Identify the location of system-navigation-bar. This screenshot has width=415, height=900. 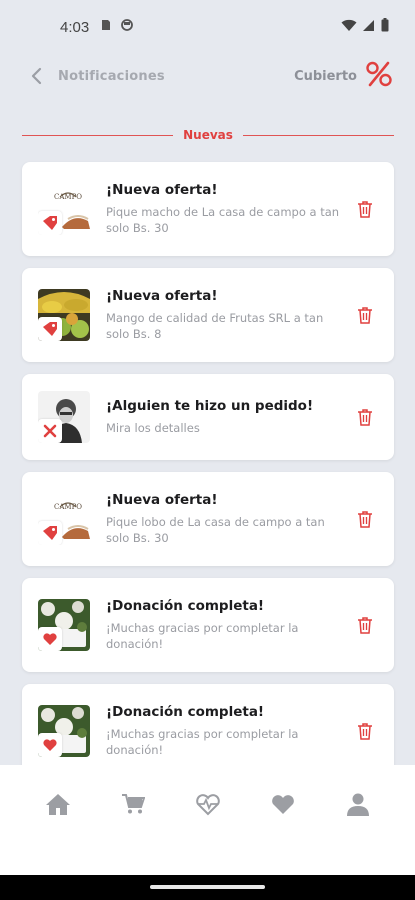
(207, 887).